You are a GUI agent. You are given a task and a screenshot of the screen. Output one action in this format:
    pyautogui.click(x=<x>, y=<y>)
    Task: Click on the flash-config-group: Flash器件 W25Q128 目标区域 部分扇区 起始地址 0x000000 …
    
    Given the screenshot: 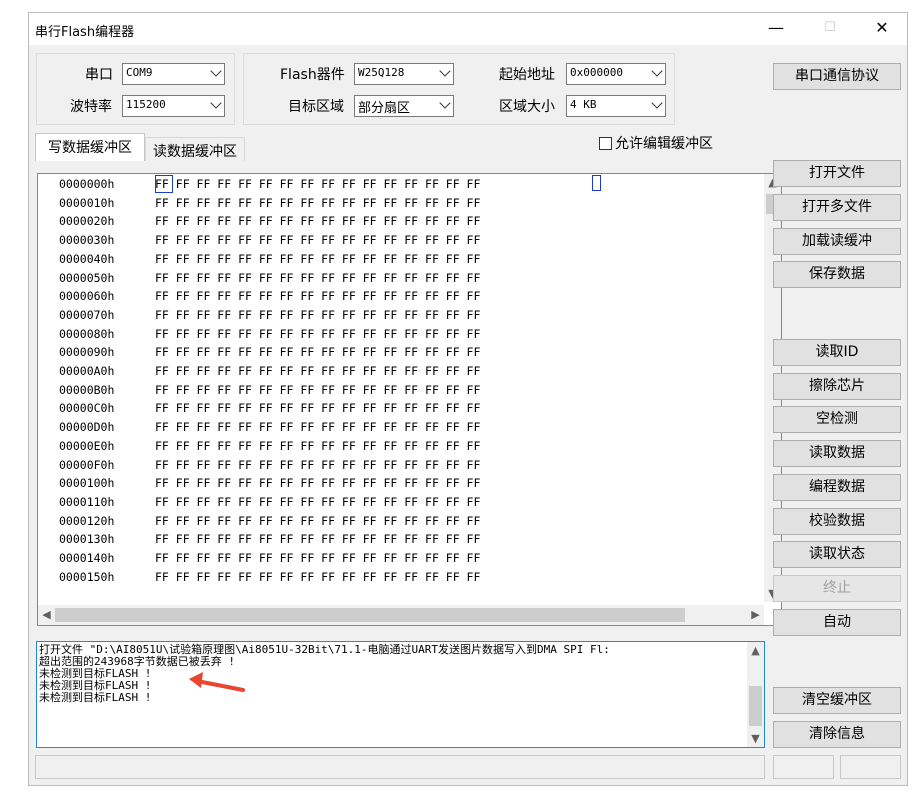 What is the action you would take?
    pyautogui.click(x=459, y=89)
    